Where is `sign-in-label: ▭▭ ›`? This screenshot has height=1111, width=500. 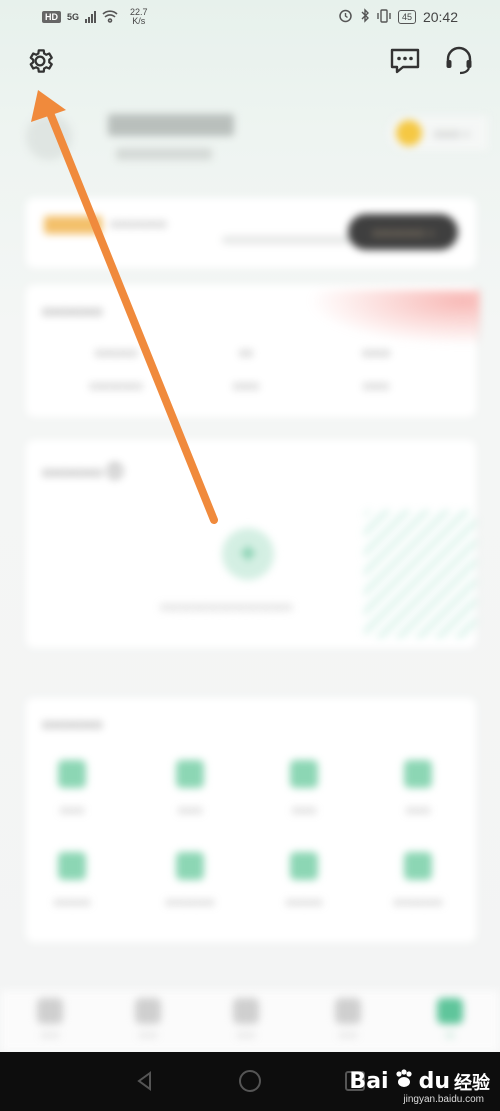 sign-in-label: ▭▭ › is located at coordinates (452, 133).